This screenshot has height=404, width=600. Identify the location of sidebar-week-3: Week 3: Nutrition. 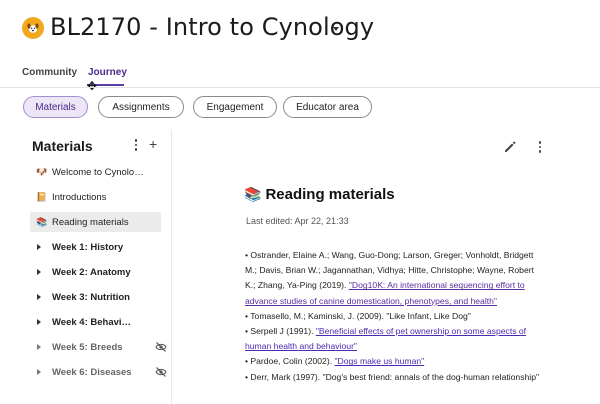
(100, 297).